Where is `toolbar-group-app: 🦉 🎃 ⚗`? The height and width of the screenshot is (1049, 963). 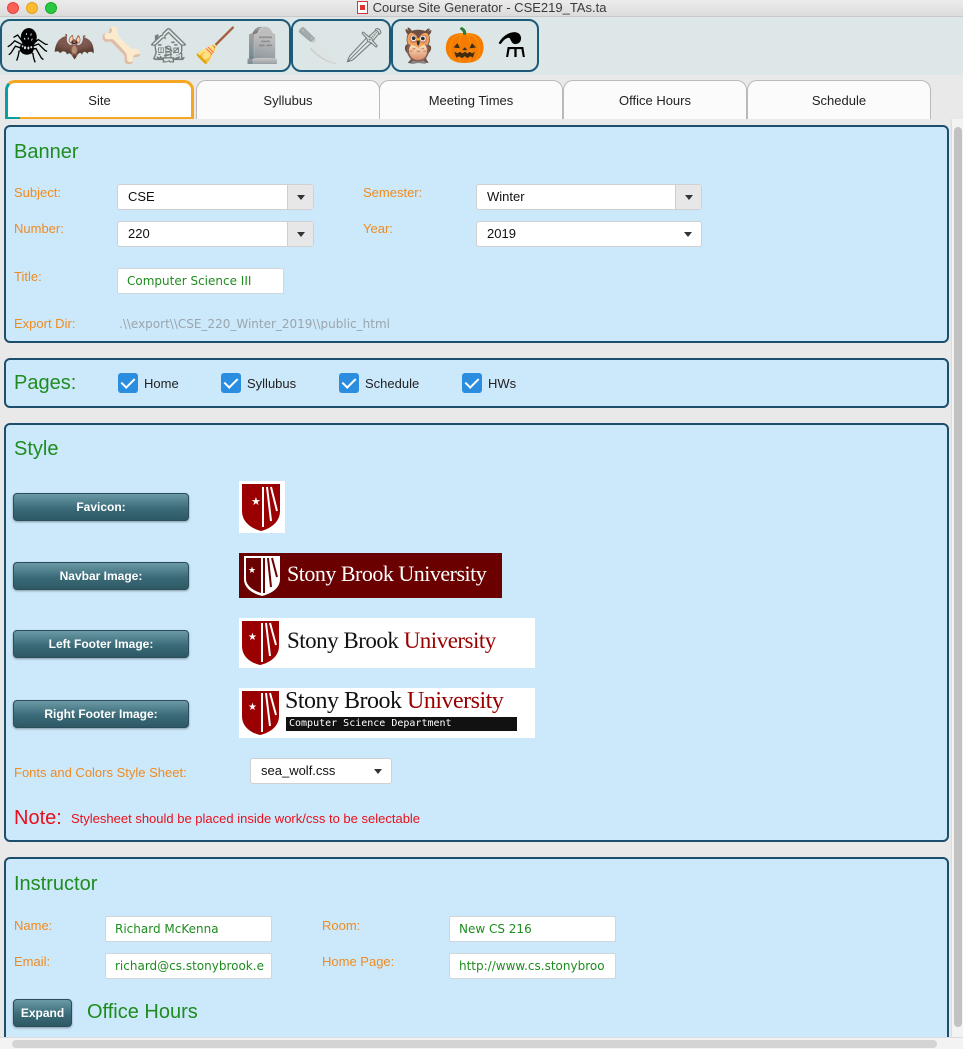
toolbar-group-app: 🦉 🎃 ⚗ is located at coordinates (465, 45).